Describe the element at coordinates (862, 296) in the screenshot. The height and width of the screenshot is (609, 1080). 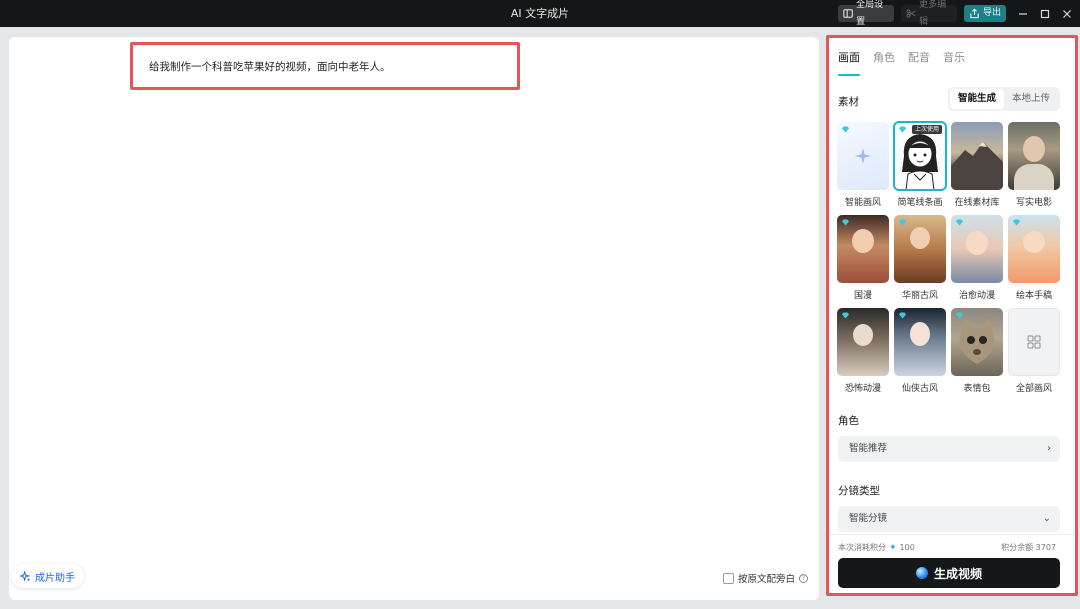
I see `style-label: 国漫` at that location.